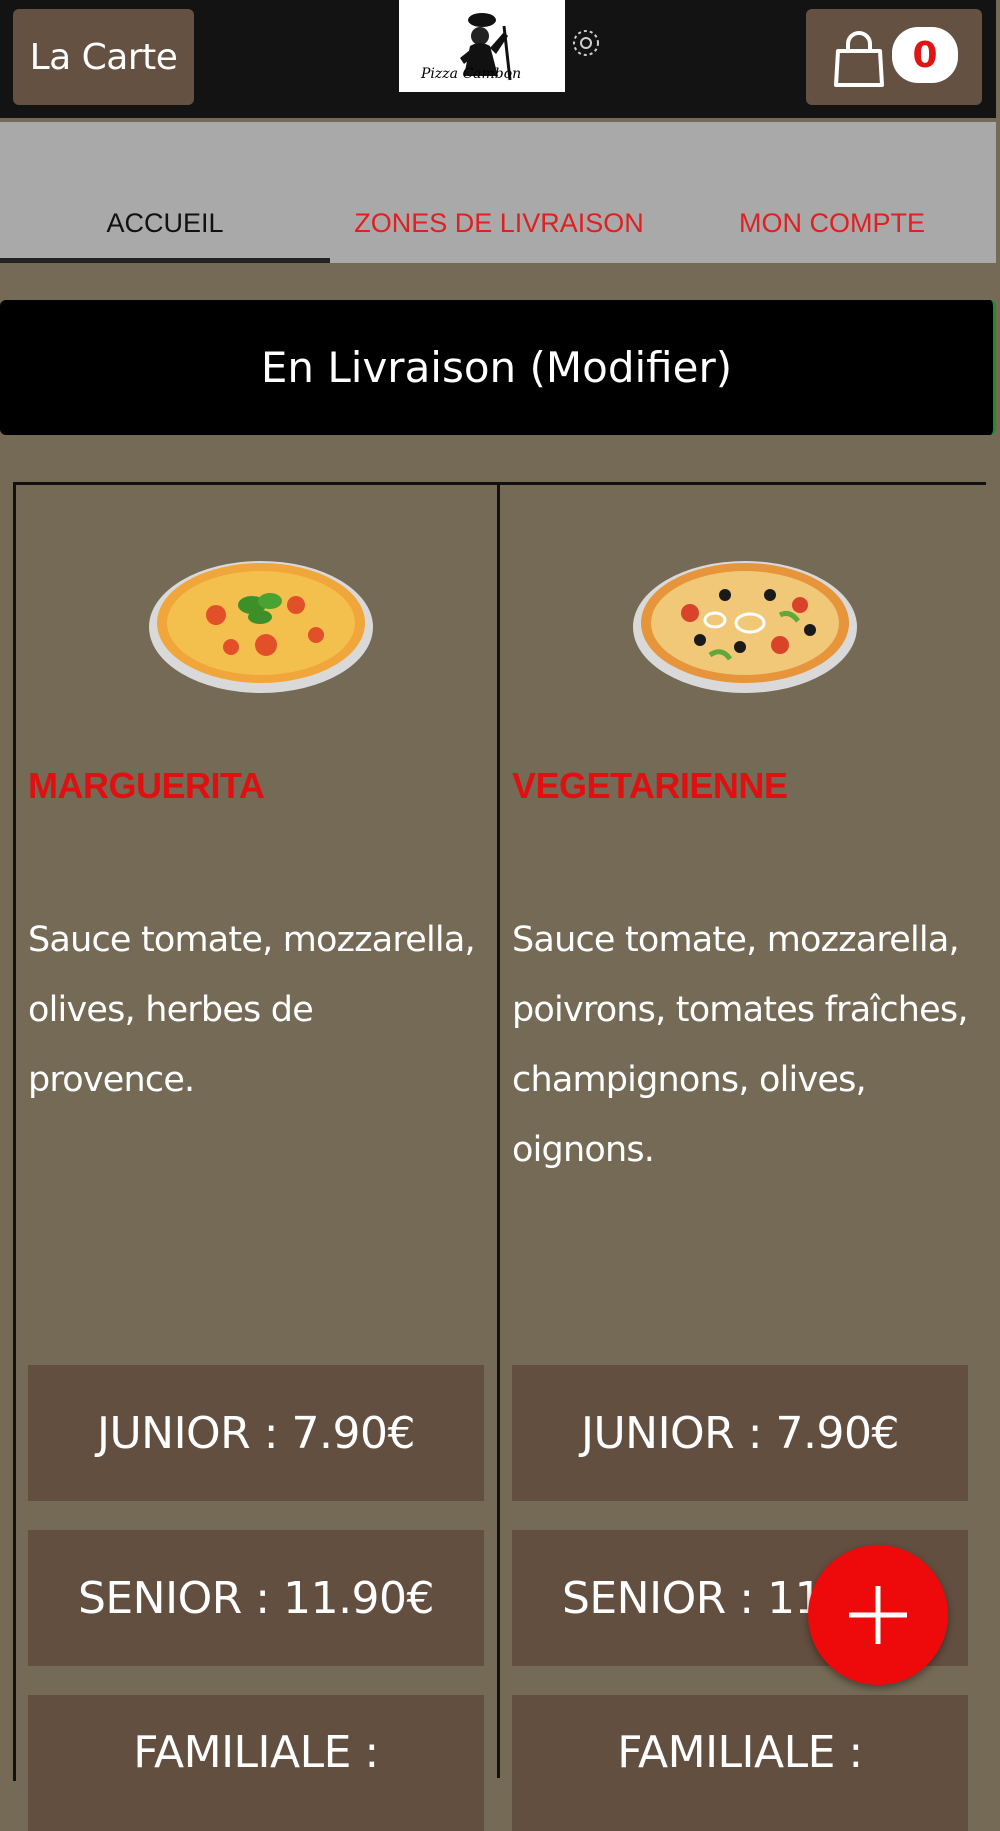 The image size is (1000, 1831). I want to click on top-bar: La Carte Pizza Cambon 0, so click(498, 59).